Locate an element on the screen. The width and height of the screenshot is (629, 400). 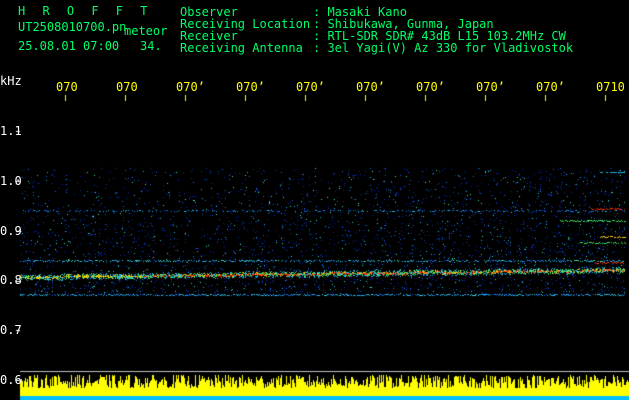
mode-label: meteor is located at coordinates (146, 31).